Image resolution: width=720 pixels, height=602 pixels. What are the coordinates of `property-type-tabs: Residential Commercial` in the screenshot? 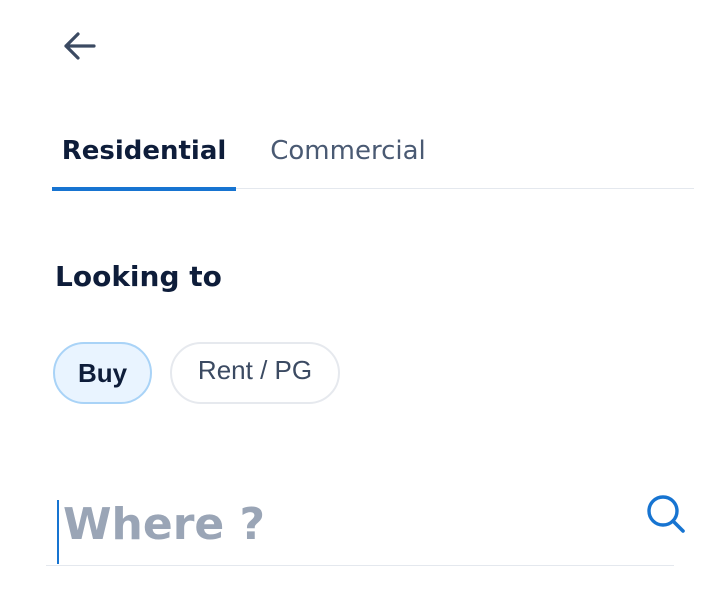 It's located at (373, 151).